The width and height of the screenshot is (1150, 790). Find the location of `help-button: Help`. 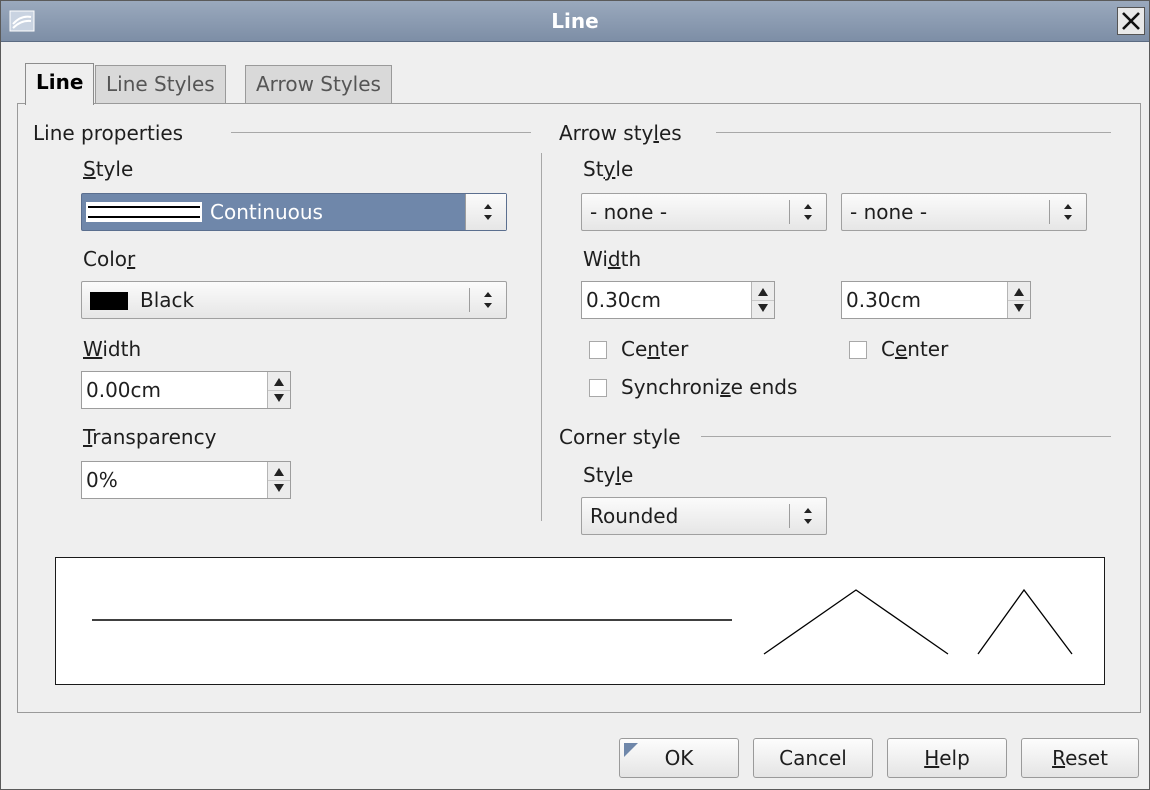

help-button: Help is located at coordinates (947, 758).